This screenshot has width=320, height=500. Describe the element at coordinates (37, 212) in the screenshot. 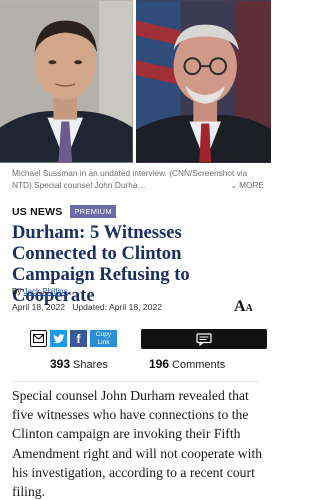

I see `section-link-us-news: US NEWS` at that location.